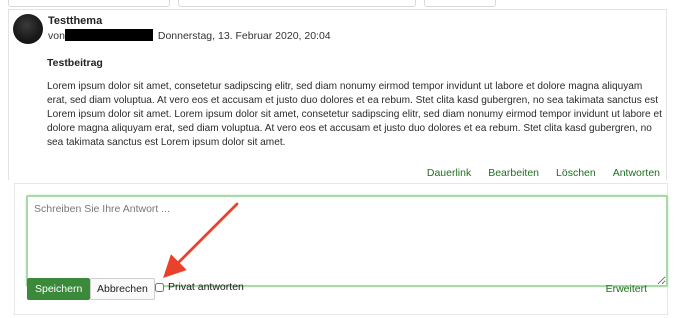 The height and width of the screenshot is (318, 674). What do you see at coordinates (513, 173) in the screenshot?
I see `edit-link: Bearbeiten` at bounding box center [513, 173].